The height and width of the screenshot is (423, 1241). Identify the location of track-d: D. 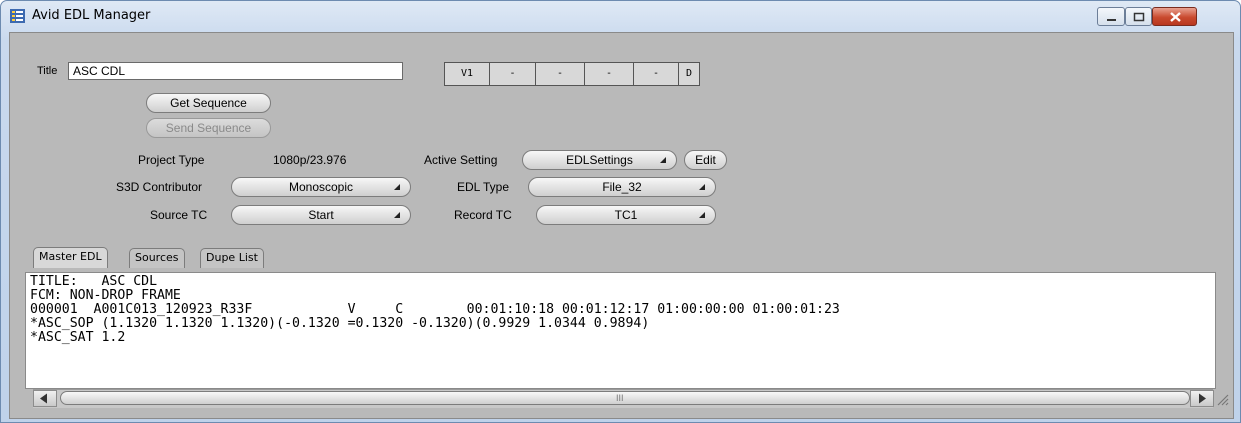
(689, 74).